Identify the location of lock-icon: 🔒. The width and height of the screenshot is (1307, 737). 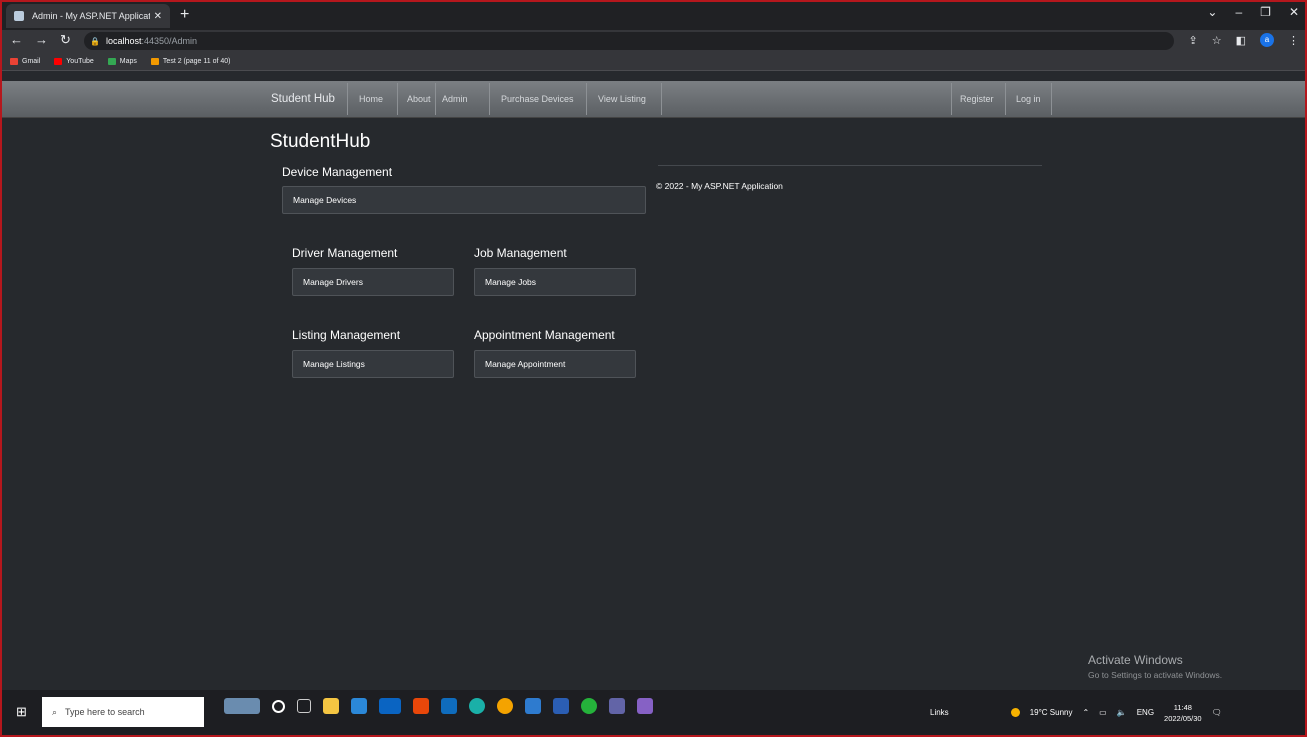
(95, 41).